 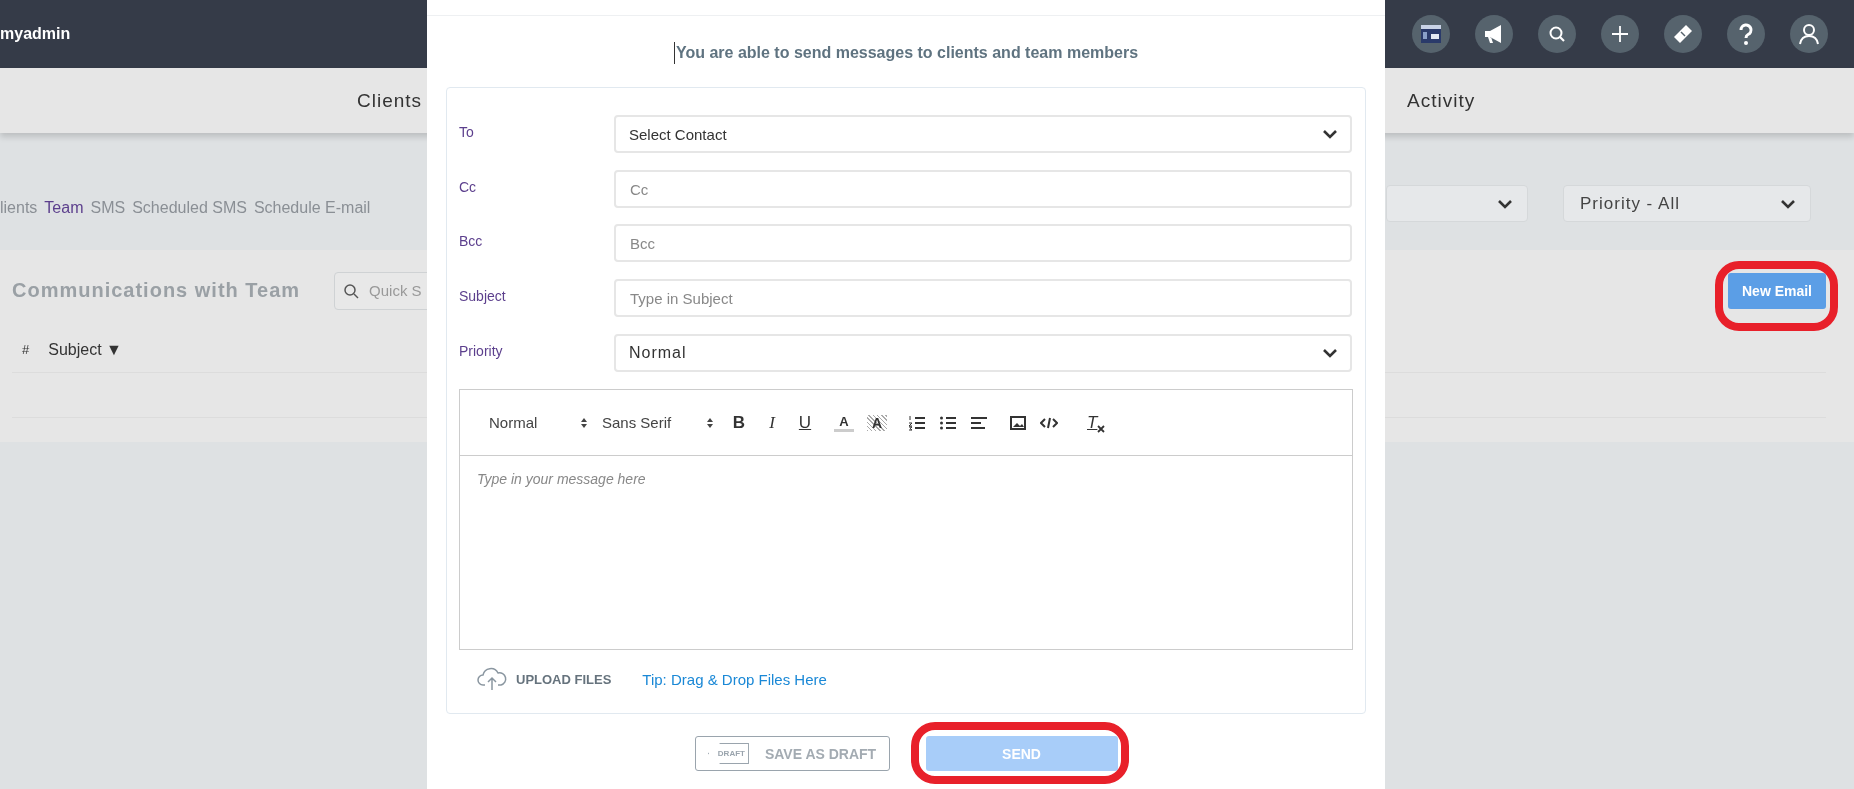 I want to click on dialog-intro-text: You are able to send messages to clients and team members, so click(x=907, y=53).